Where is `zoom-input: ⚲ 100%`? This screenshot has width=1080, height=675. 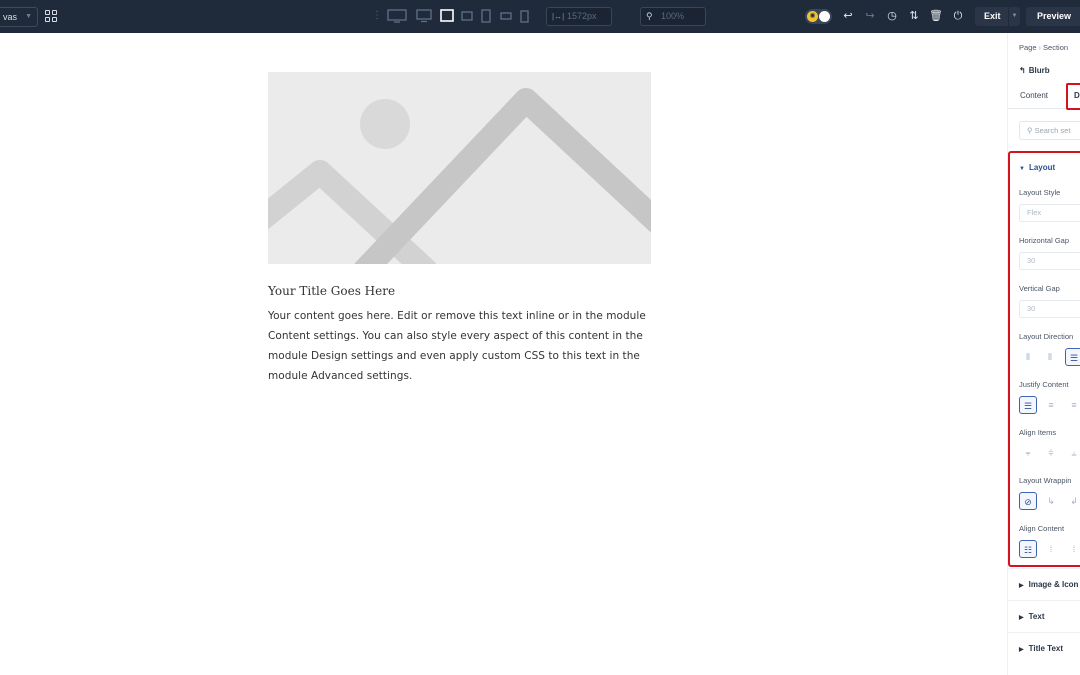
zoom-input: ⚲ 100% is located at coordinates (673, 16).